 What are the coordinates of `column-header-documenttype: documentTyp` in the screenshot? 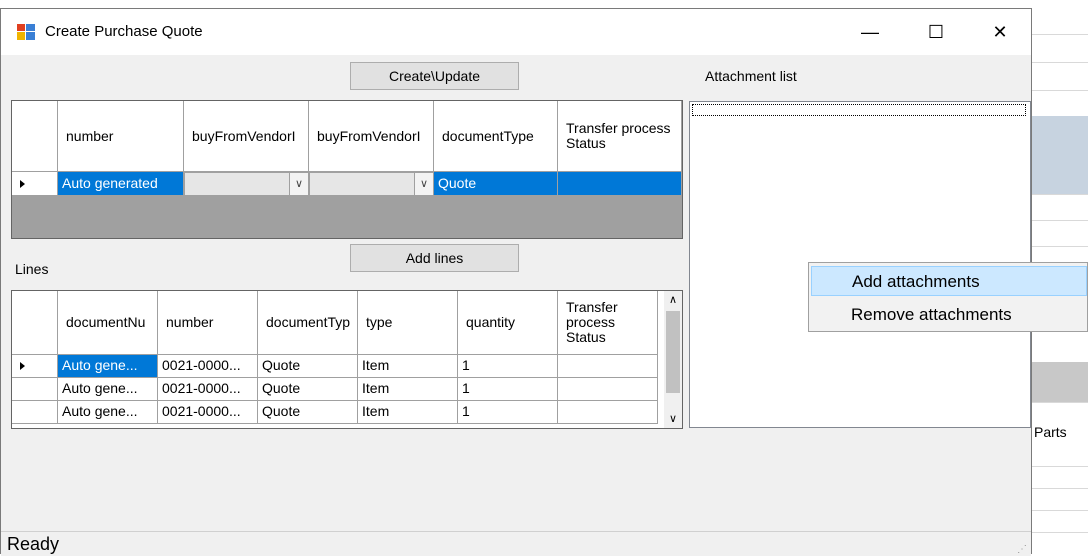 It's located at (308, 323).